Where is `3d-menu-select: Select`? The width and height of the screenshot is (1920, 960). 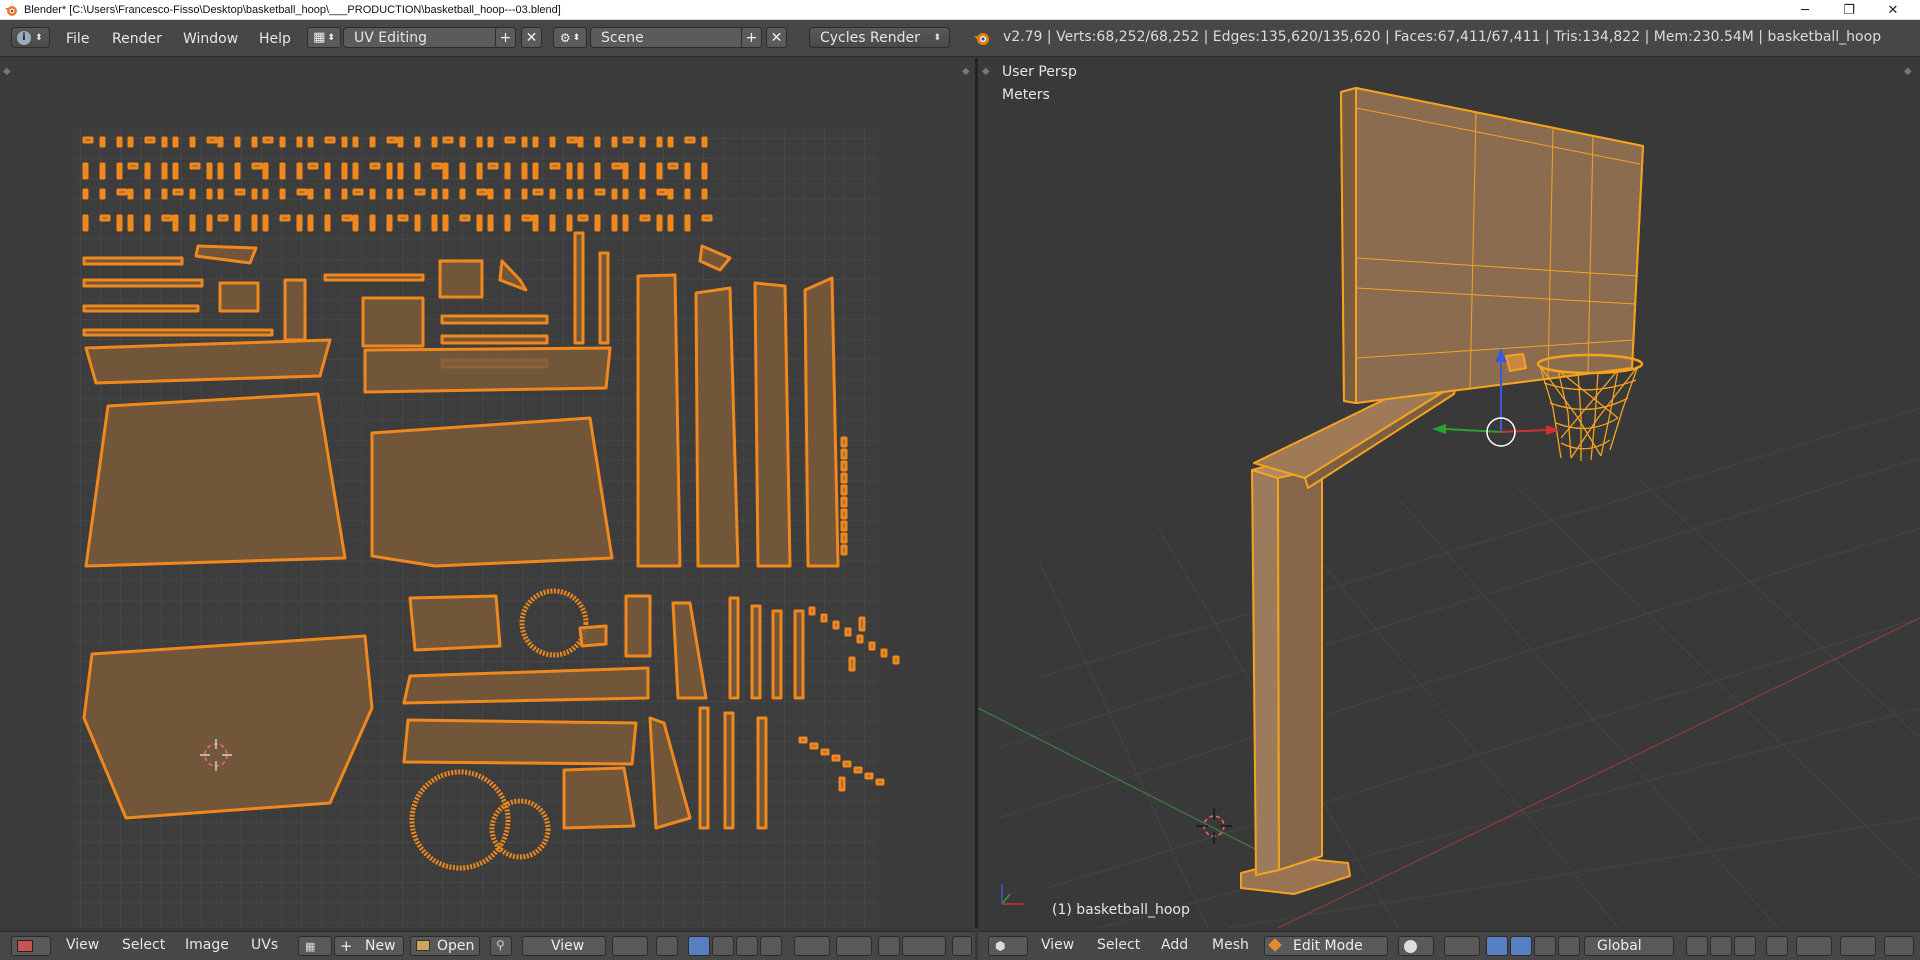
3d-menu-select: Select is located at coordinates (1118, 945).